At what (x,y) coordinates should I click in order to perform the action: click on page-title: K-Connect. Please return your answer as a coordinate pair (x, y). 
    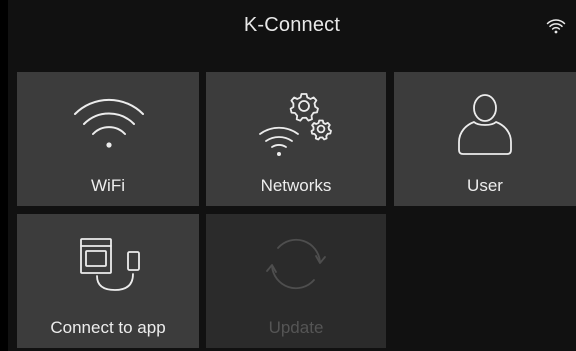
    Looking at the image, I should click on (292, 25).